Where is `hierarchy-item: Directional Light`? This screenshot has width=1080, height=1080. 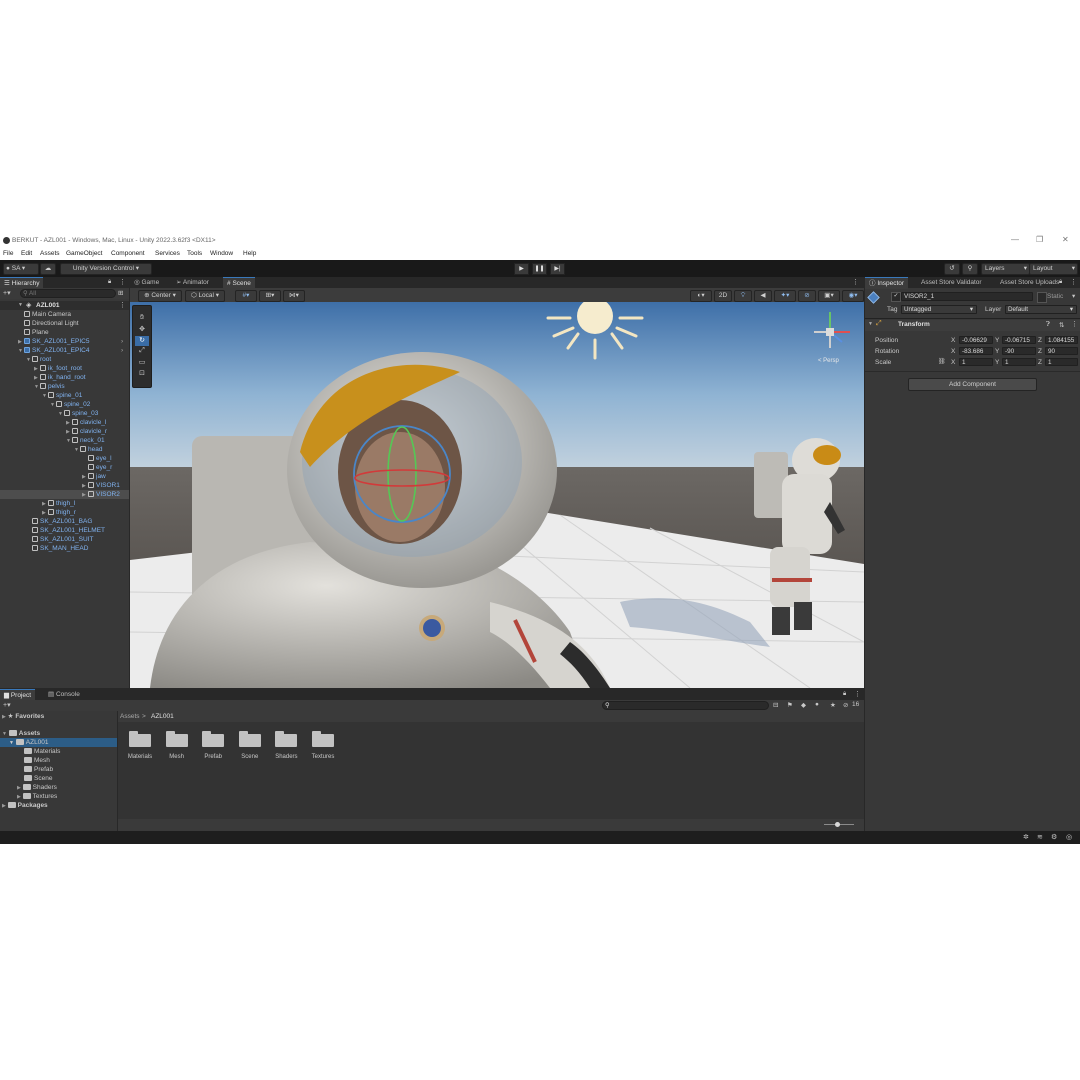
hierarchy-item: Directional Light is located at coordinates (64, 323).